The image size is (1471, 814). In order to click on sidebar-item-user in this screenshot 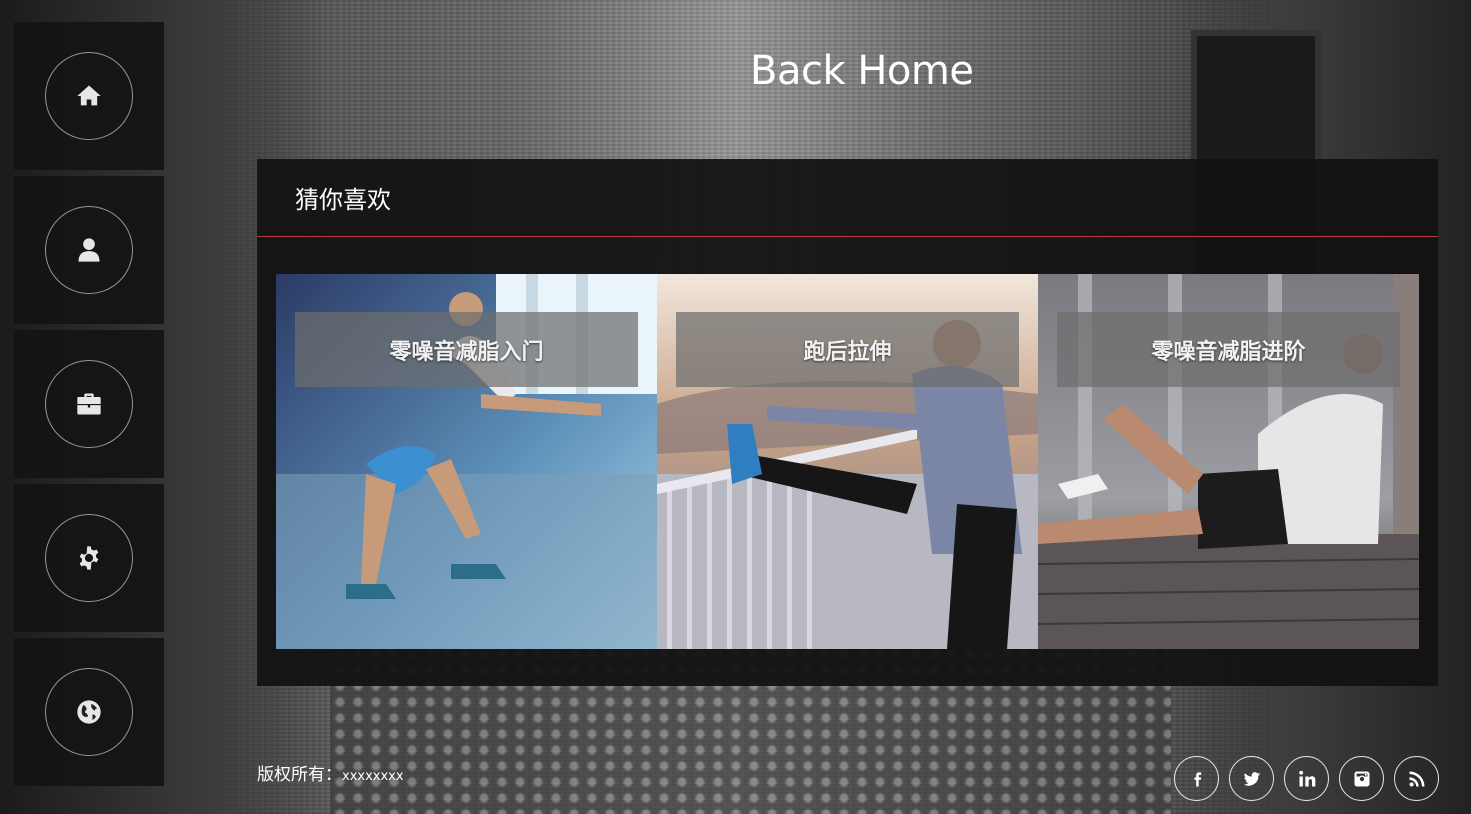, I will do `click(89, 250)`.